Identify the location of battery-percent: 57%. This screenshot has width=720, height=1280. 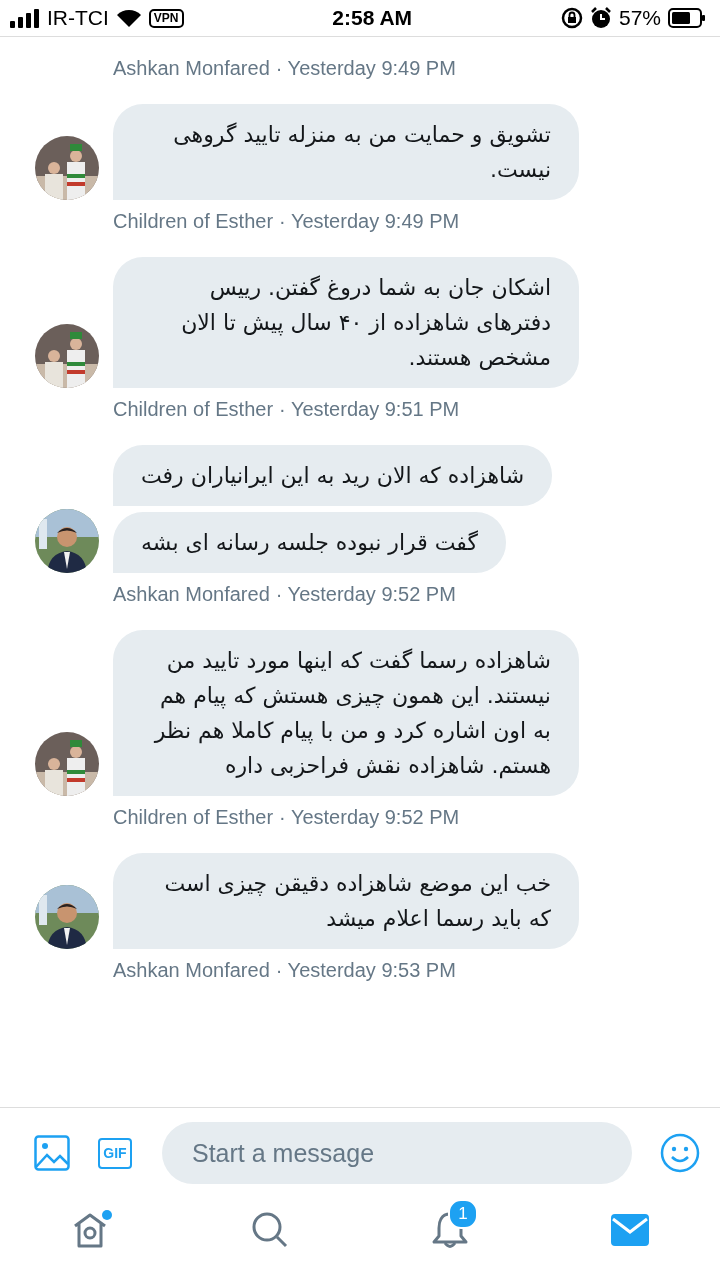
(639, 18).